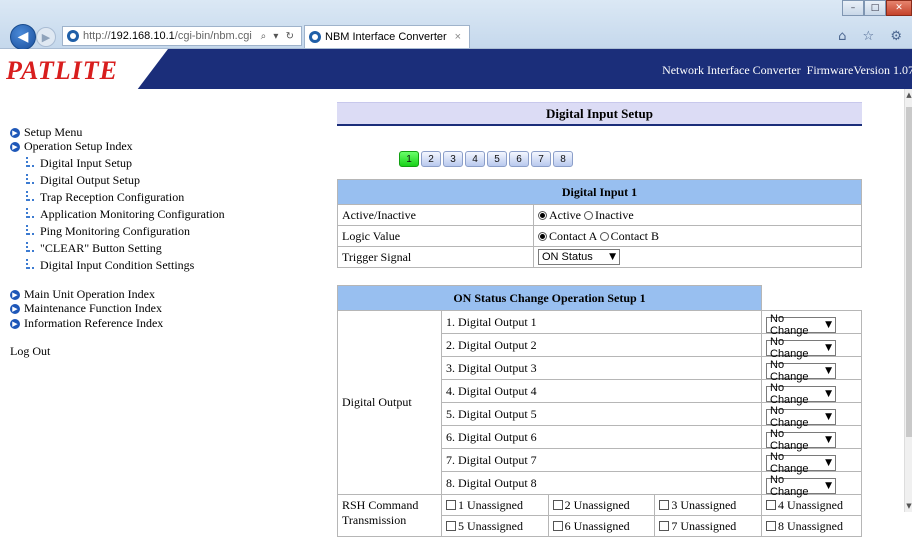 Image resolution: width=912 pixels, height=537 pixels. I want to click on sidebar-item-label: Main Unit Operation Index, so click(89, 294).